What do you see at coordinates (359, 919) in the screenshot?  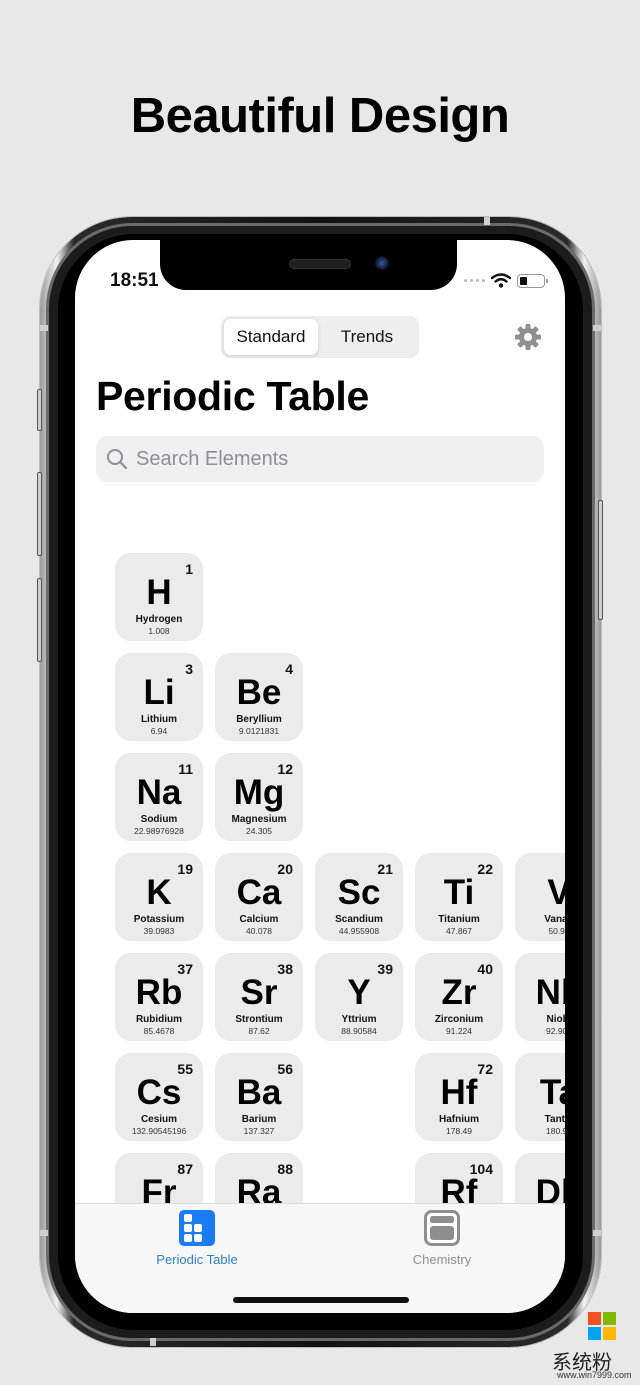 I see `element-name: Scandium` at bounding box center [359, 919].